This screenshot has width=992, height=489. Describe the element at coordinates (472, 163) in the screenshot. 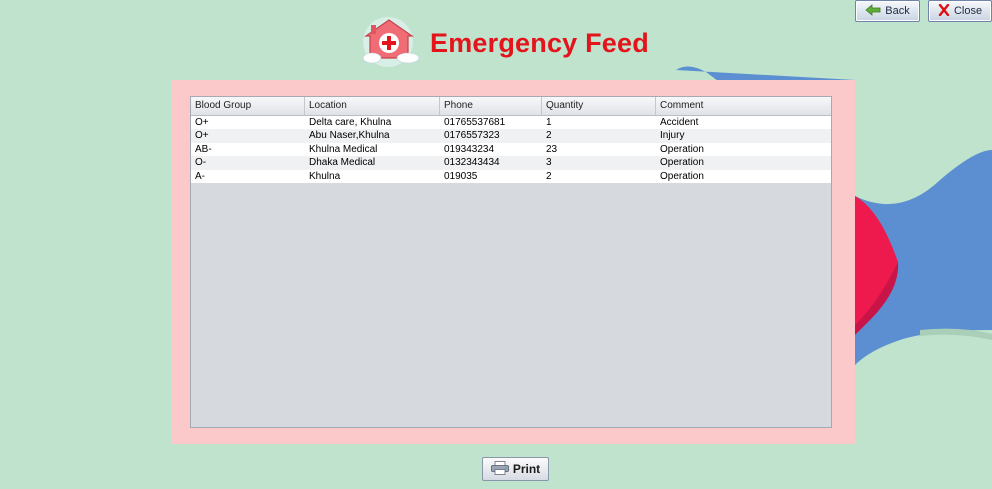

I see `cell-phone: 0132343434` at that location.